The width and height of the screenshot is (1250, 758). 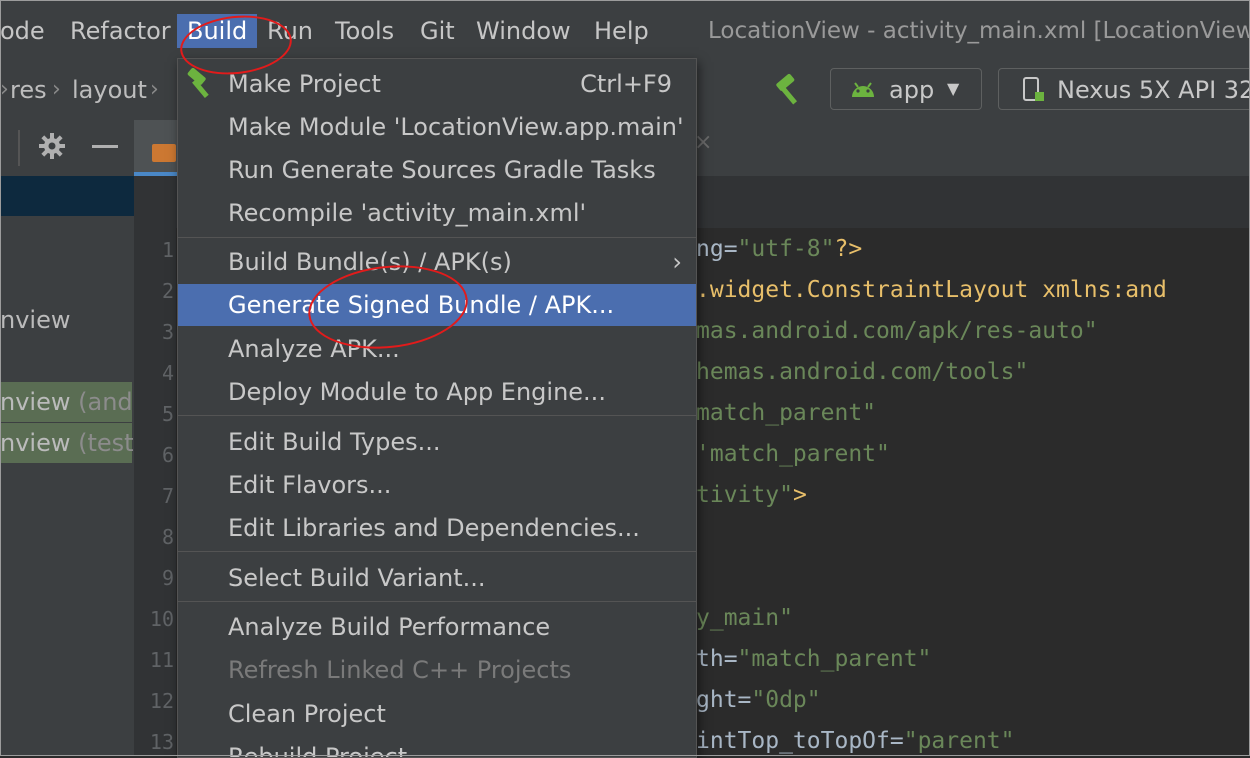 What do you see at coordinates (35, 320) in the screenshot?
I see `tree-item: nview` at bounding box center [35, 320].